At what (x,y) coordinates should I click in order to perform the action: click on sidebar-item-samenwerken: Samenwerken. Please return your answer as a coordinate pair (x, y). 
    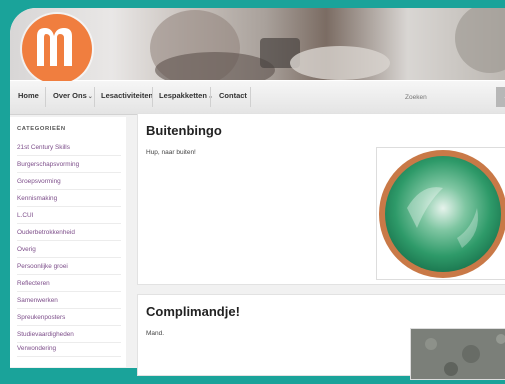
    Looking at the image, I should click on (69, 301).